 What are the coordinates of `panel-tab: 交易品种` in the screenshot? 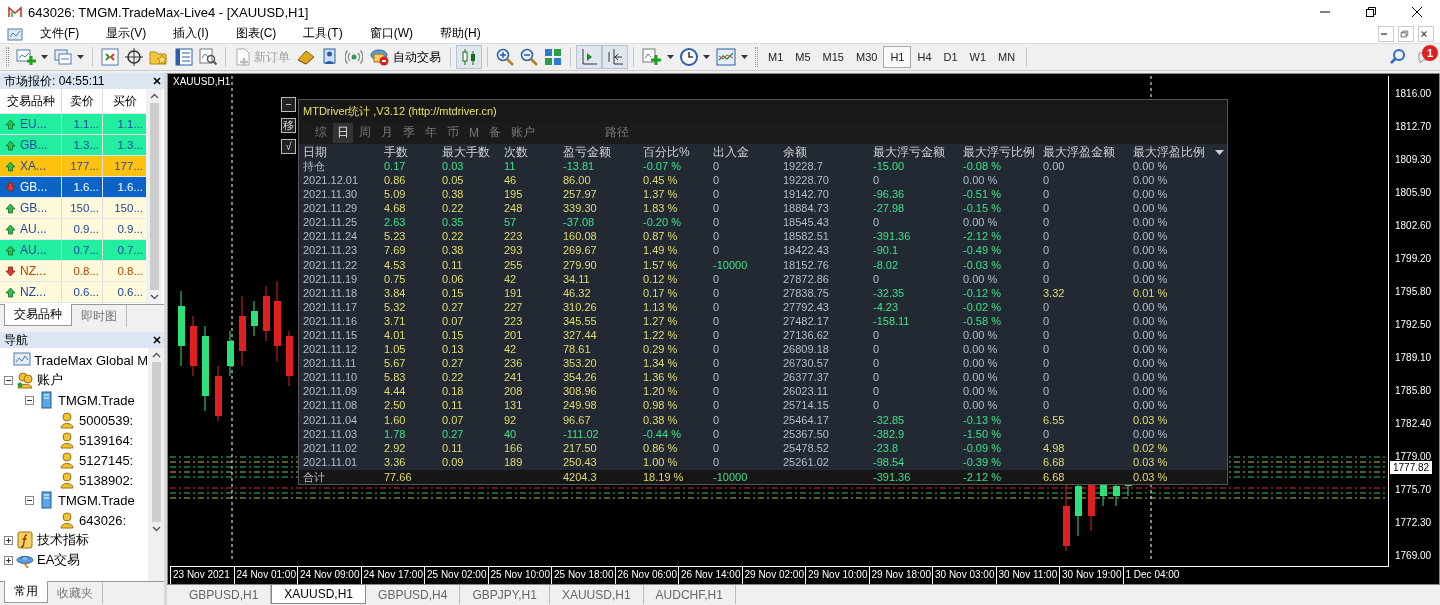 It's located at (38, 315).